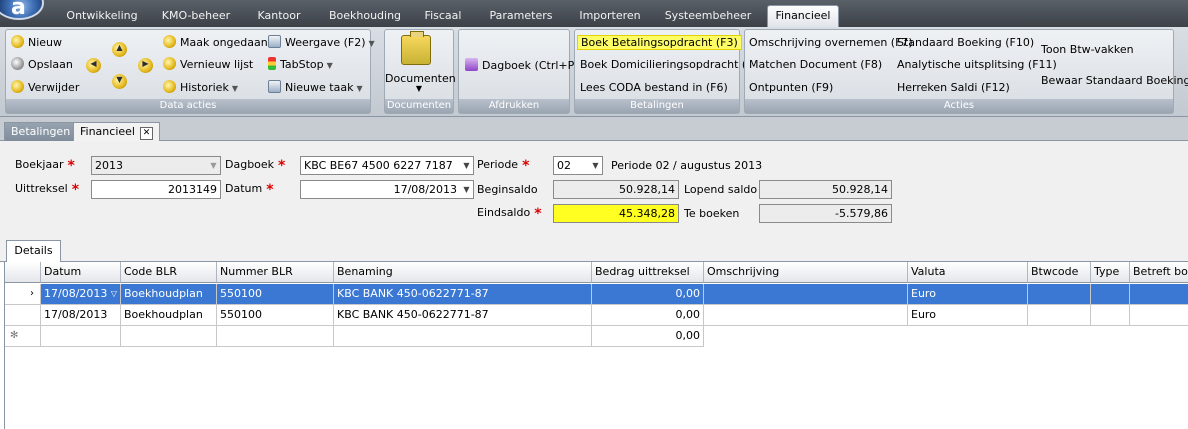 This screenshot has height=429, width=1188. What do you see at coordinates (365, 16) in the screenshot?
I see `tab-boekhouding: Boekhouding` at bounding box center [365, 16].